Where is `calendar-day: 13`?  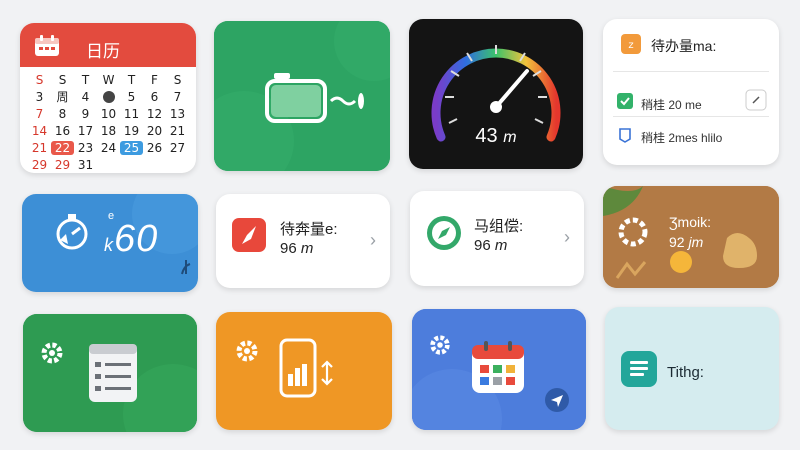
calendar-day: 13 is located at coordinates (177, 114).